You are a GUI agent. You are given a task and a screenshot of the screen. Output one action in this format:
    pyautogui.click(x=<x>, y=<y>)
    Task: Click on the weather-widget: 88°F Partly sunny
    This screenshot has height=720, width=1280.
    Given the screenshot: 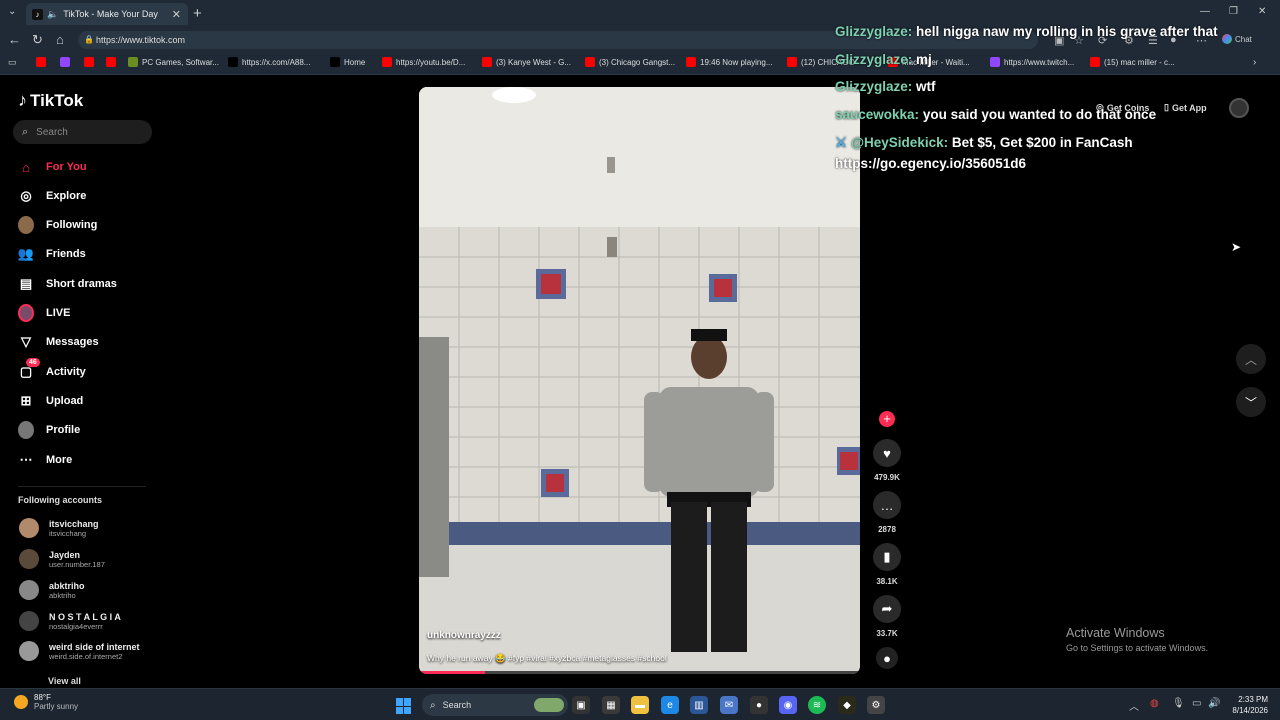 What is the action you would take?
    pyautogui.click(x=46, y=702)
    